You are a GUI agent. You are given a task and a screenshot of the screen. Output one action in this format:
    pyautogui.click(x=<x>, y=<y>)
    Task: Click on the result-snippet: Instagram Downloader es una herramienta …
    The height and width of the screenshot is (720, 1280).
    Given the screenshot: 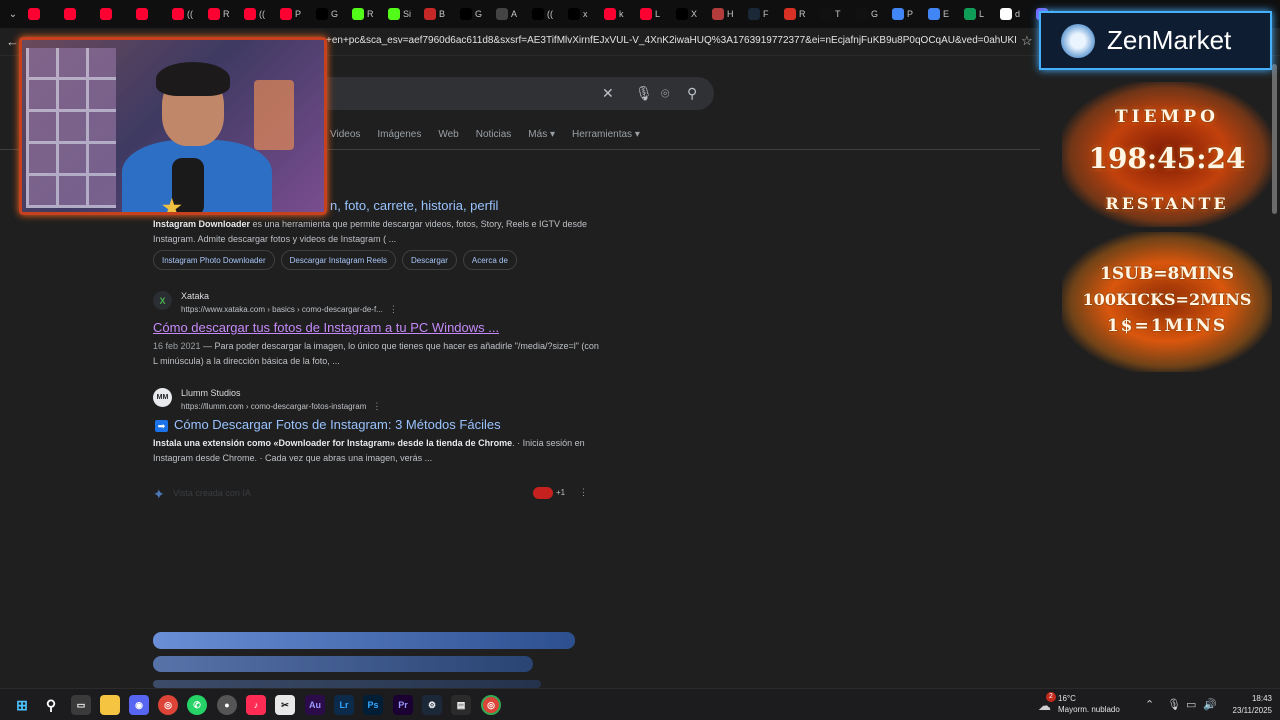 What is the action you would take?
    pyautogui.click(x=378, y=232)
    